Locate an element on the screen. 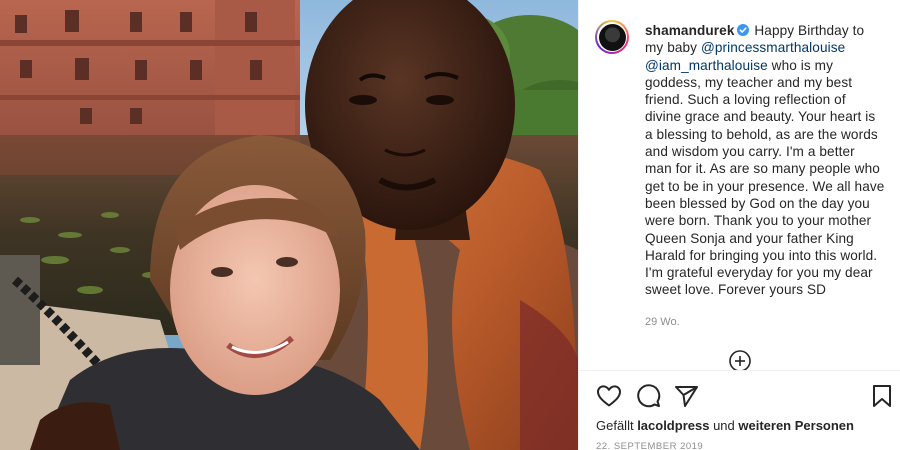 This screenshot has width=900, height=450. likes-prefix: Gefällt is located at coordinates (617, 425).